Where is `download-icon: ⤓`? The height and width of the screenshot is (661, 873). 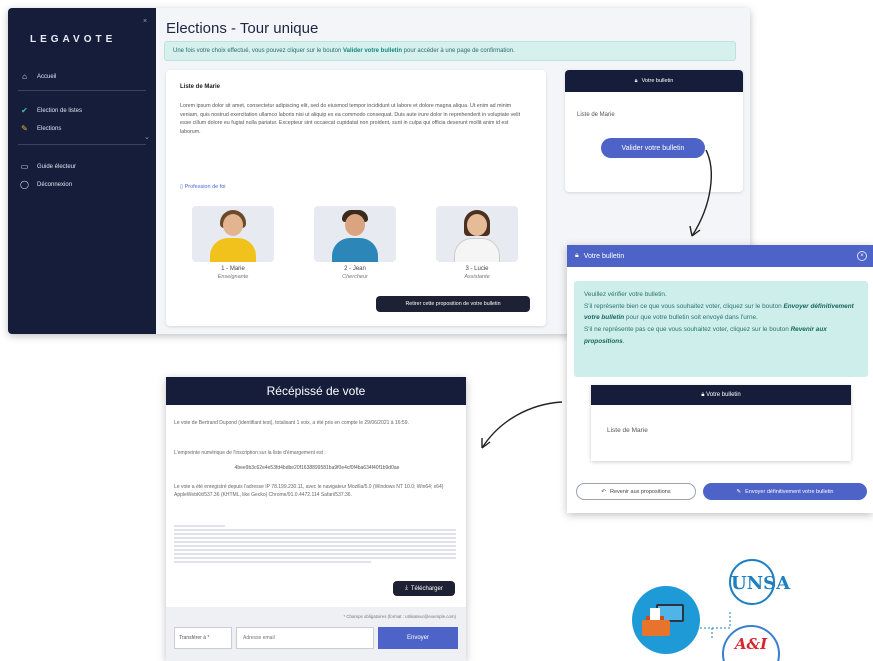 download-icon: ⤓ is located at coordinates (406, 588).